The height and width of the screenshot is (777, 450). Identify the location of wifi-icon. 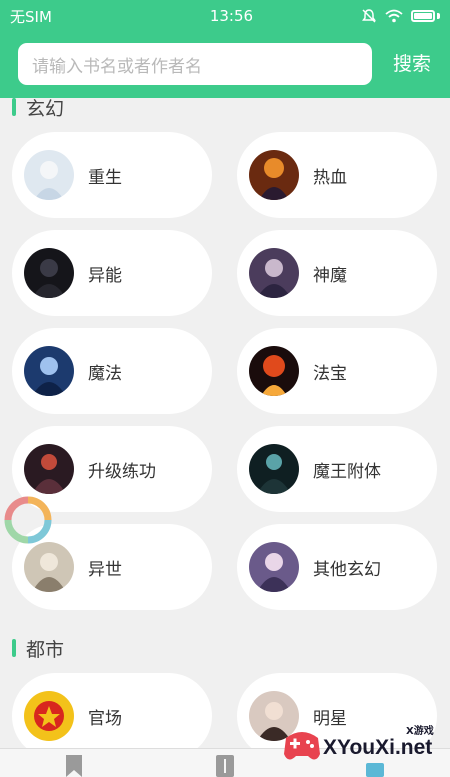
(394, 16).